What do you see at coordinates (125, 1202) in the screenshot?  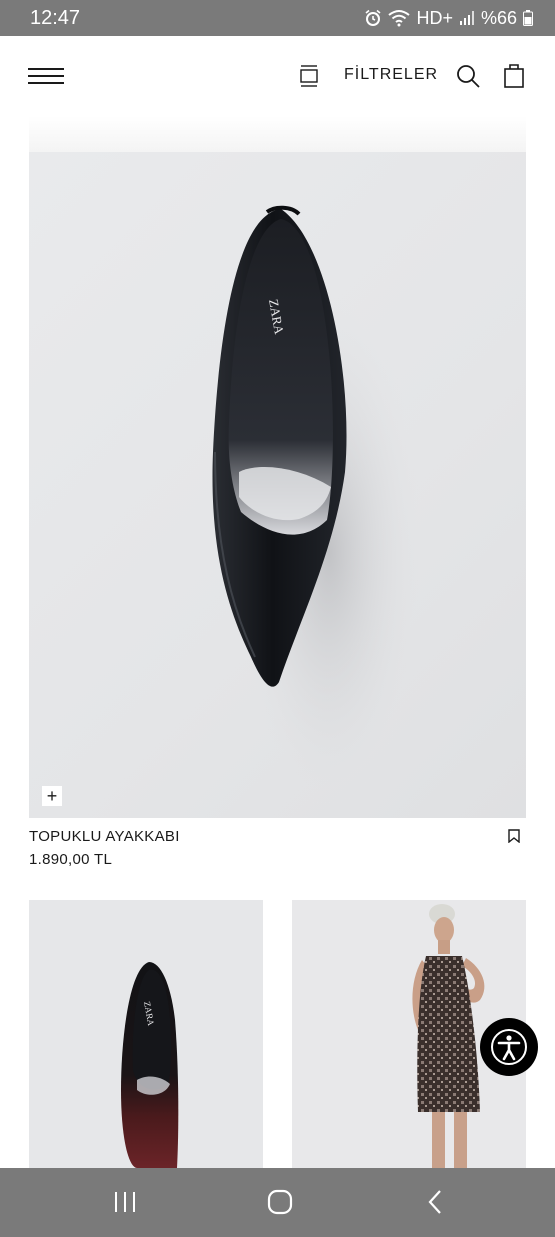 I see `recent-apps-icon` at bounding box center [125, 1202].